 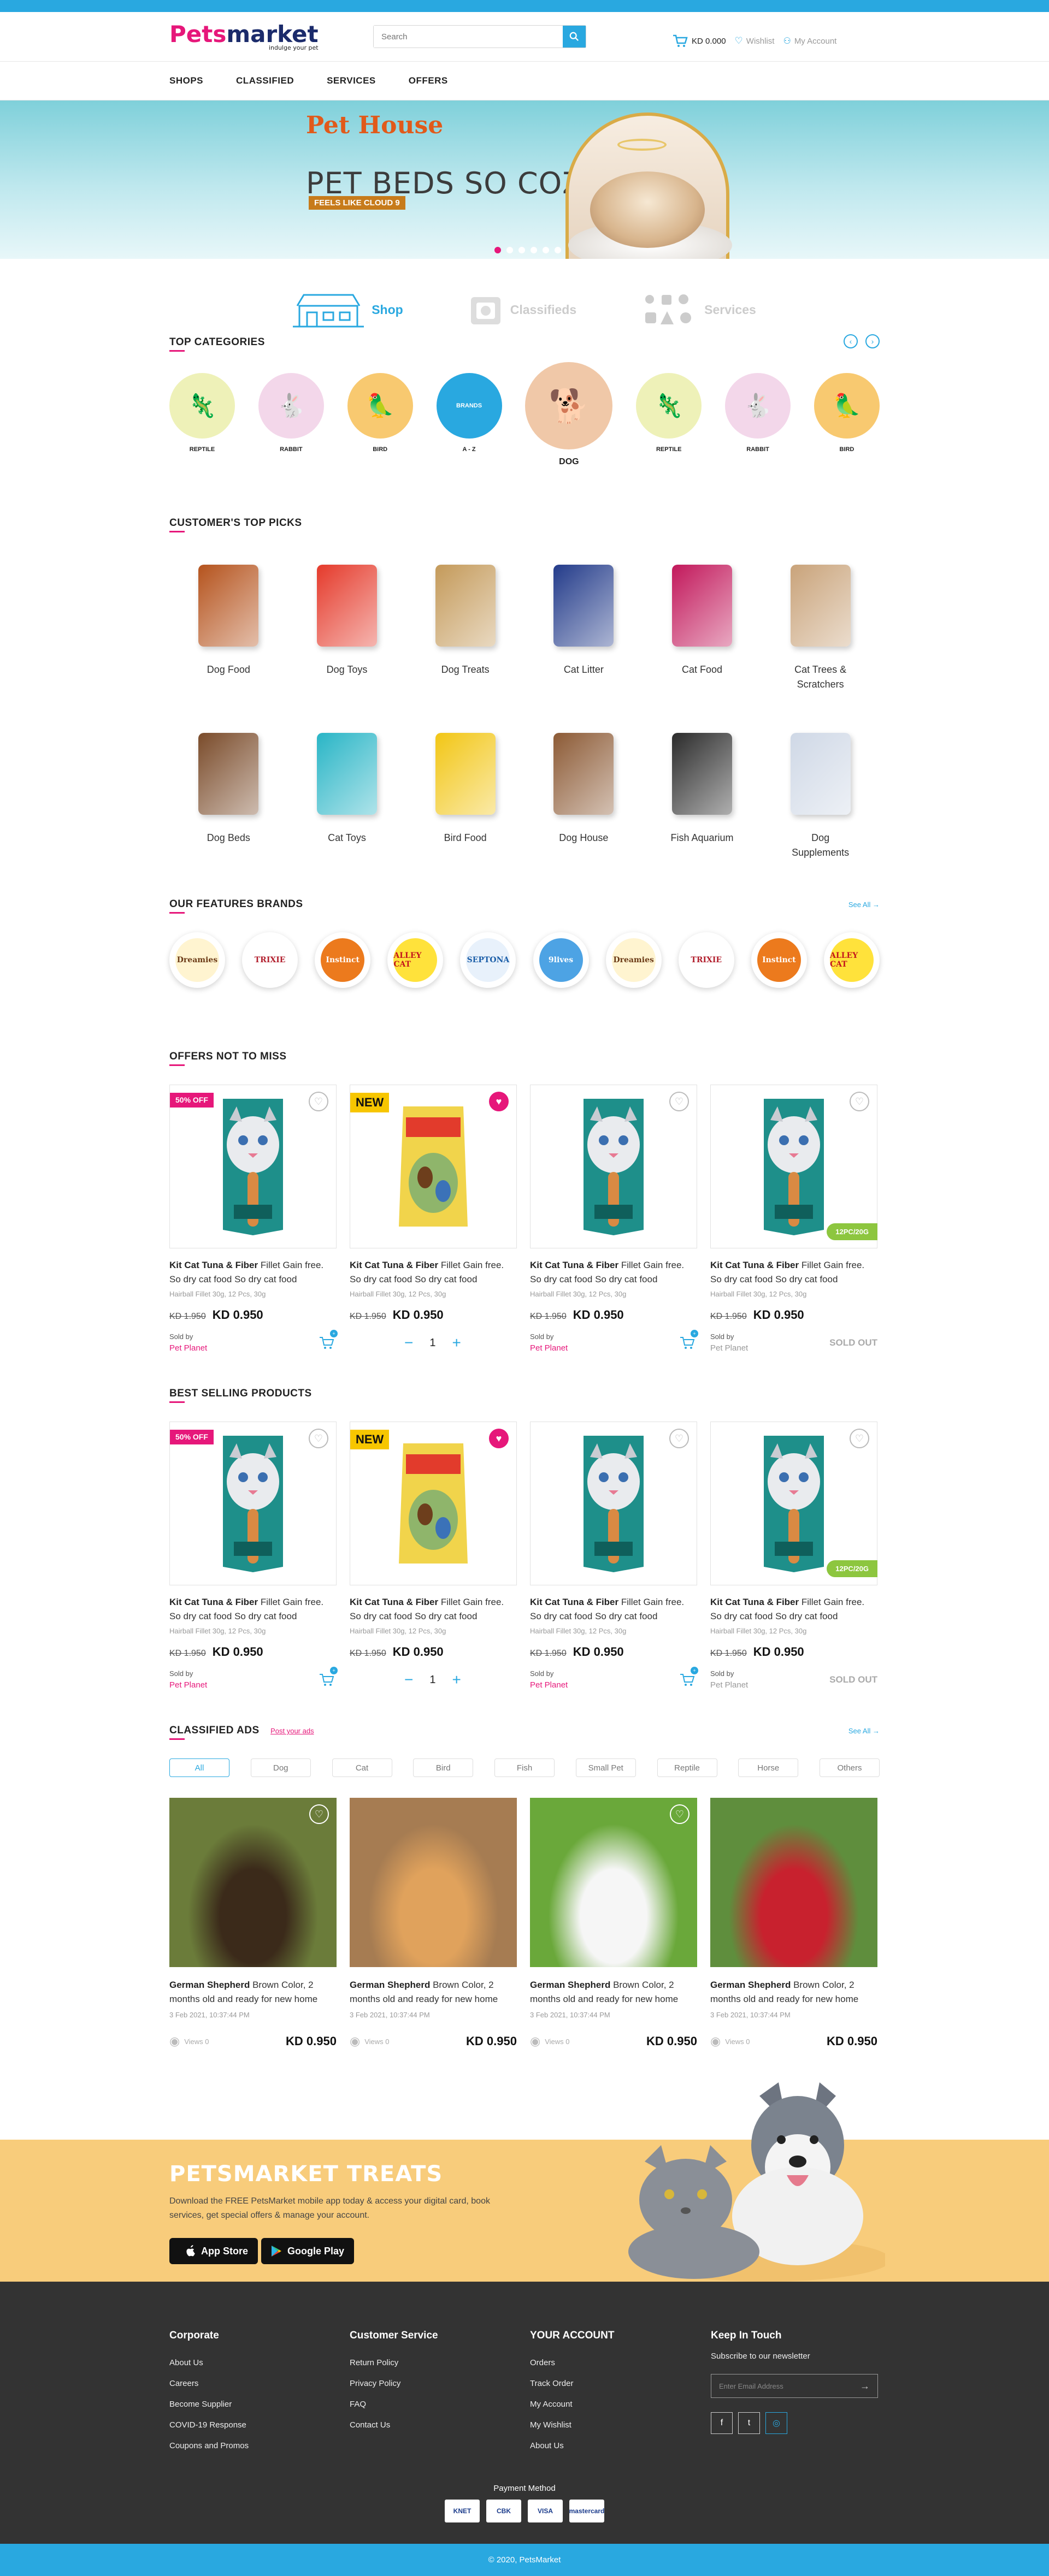 What do you see at coordinates (769, 1767) in the screenshot?
I see `filter-chip: Horse` at bounding box center [769, 1767].